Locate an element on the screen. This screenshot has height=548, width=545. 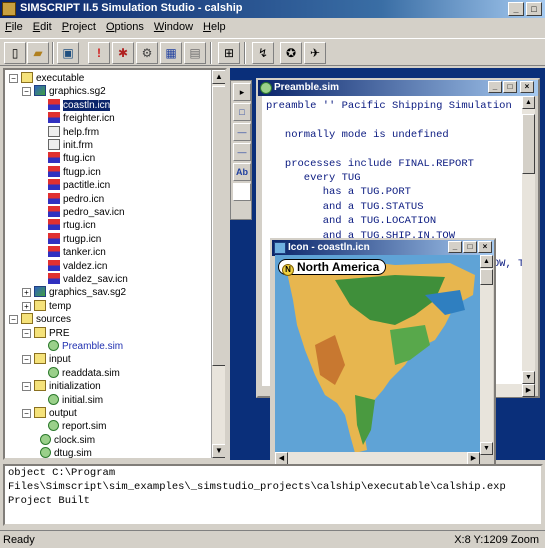
preamble-close-button: × is located at coordinates (527, 87).